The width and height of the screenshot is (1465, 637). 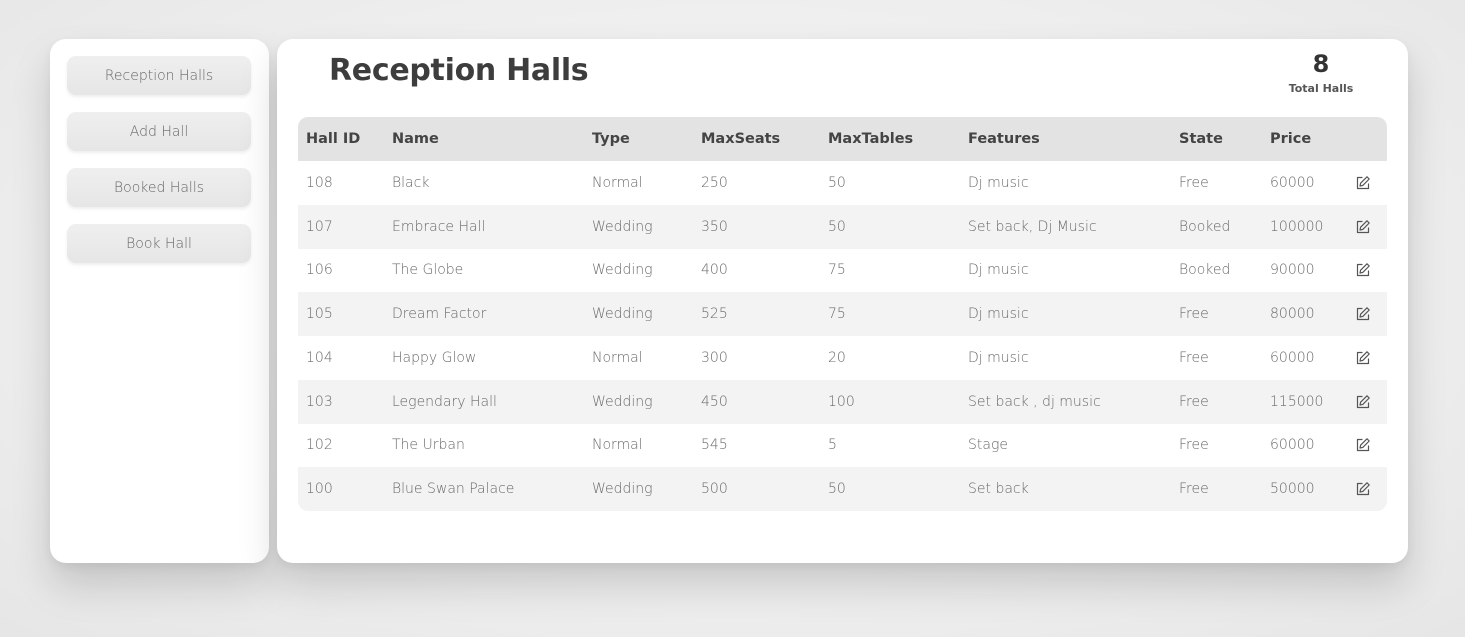 What do you see at coordinates (1321, 88) in the screenshot?
I see `total-halls-label: Total Halls` at bounding box center [1321, 88].